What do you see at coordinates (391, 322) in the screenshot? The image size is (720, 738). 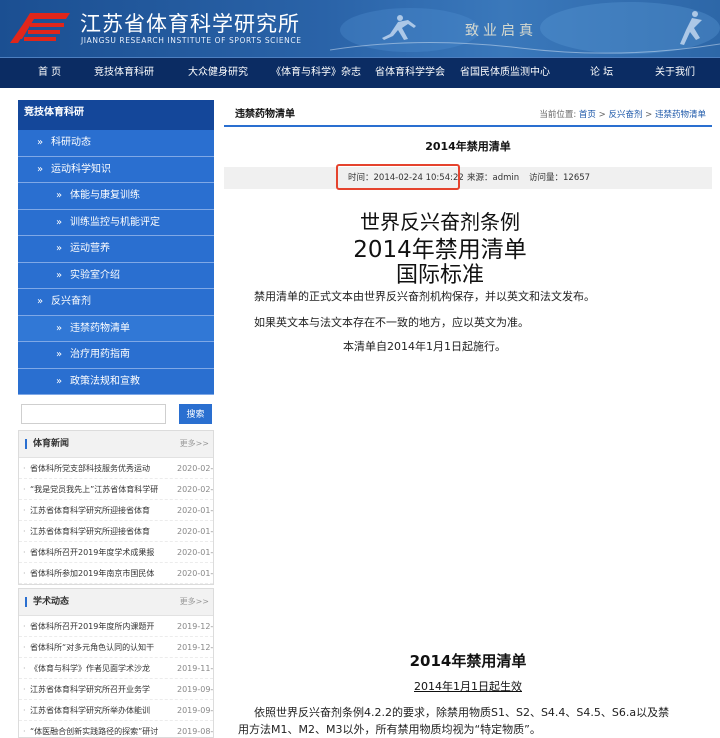 I see `doc-paragraph: 如果英文本与法文本存在不一致的地方，应以英文为准。` at bounding box center [391, 322].